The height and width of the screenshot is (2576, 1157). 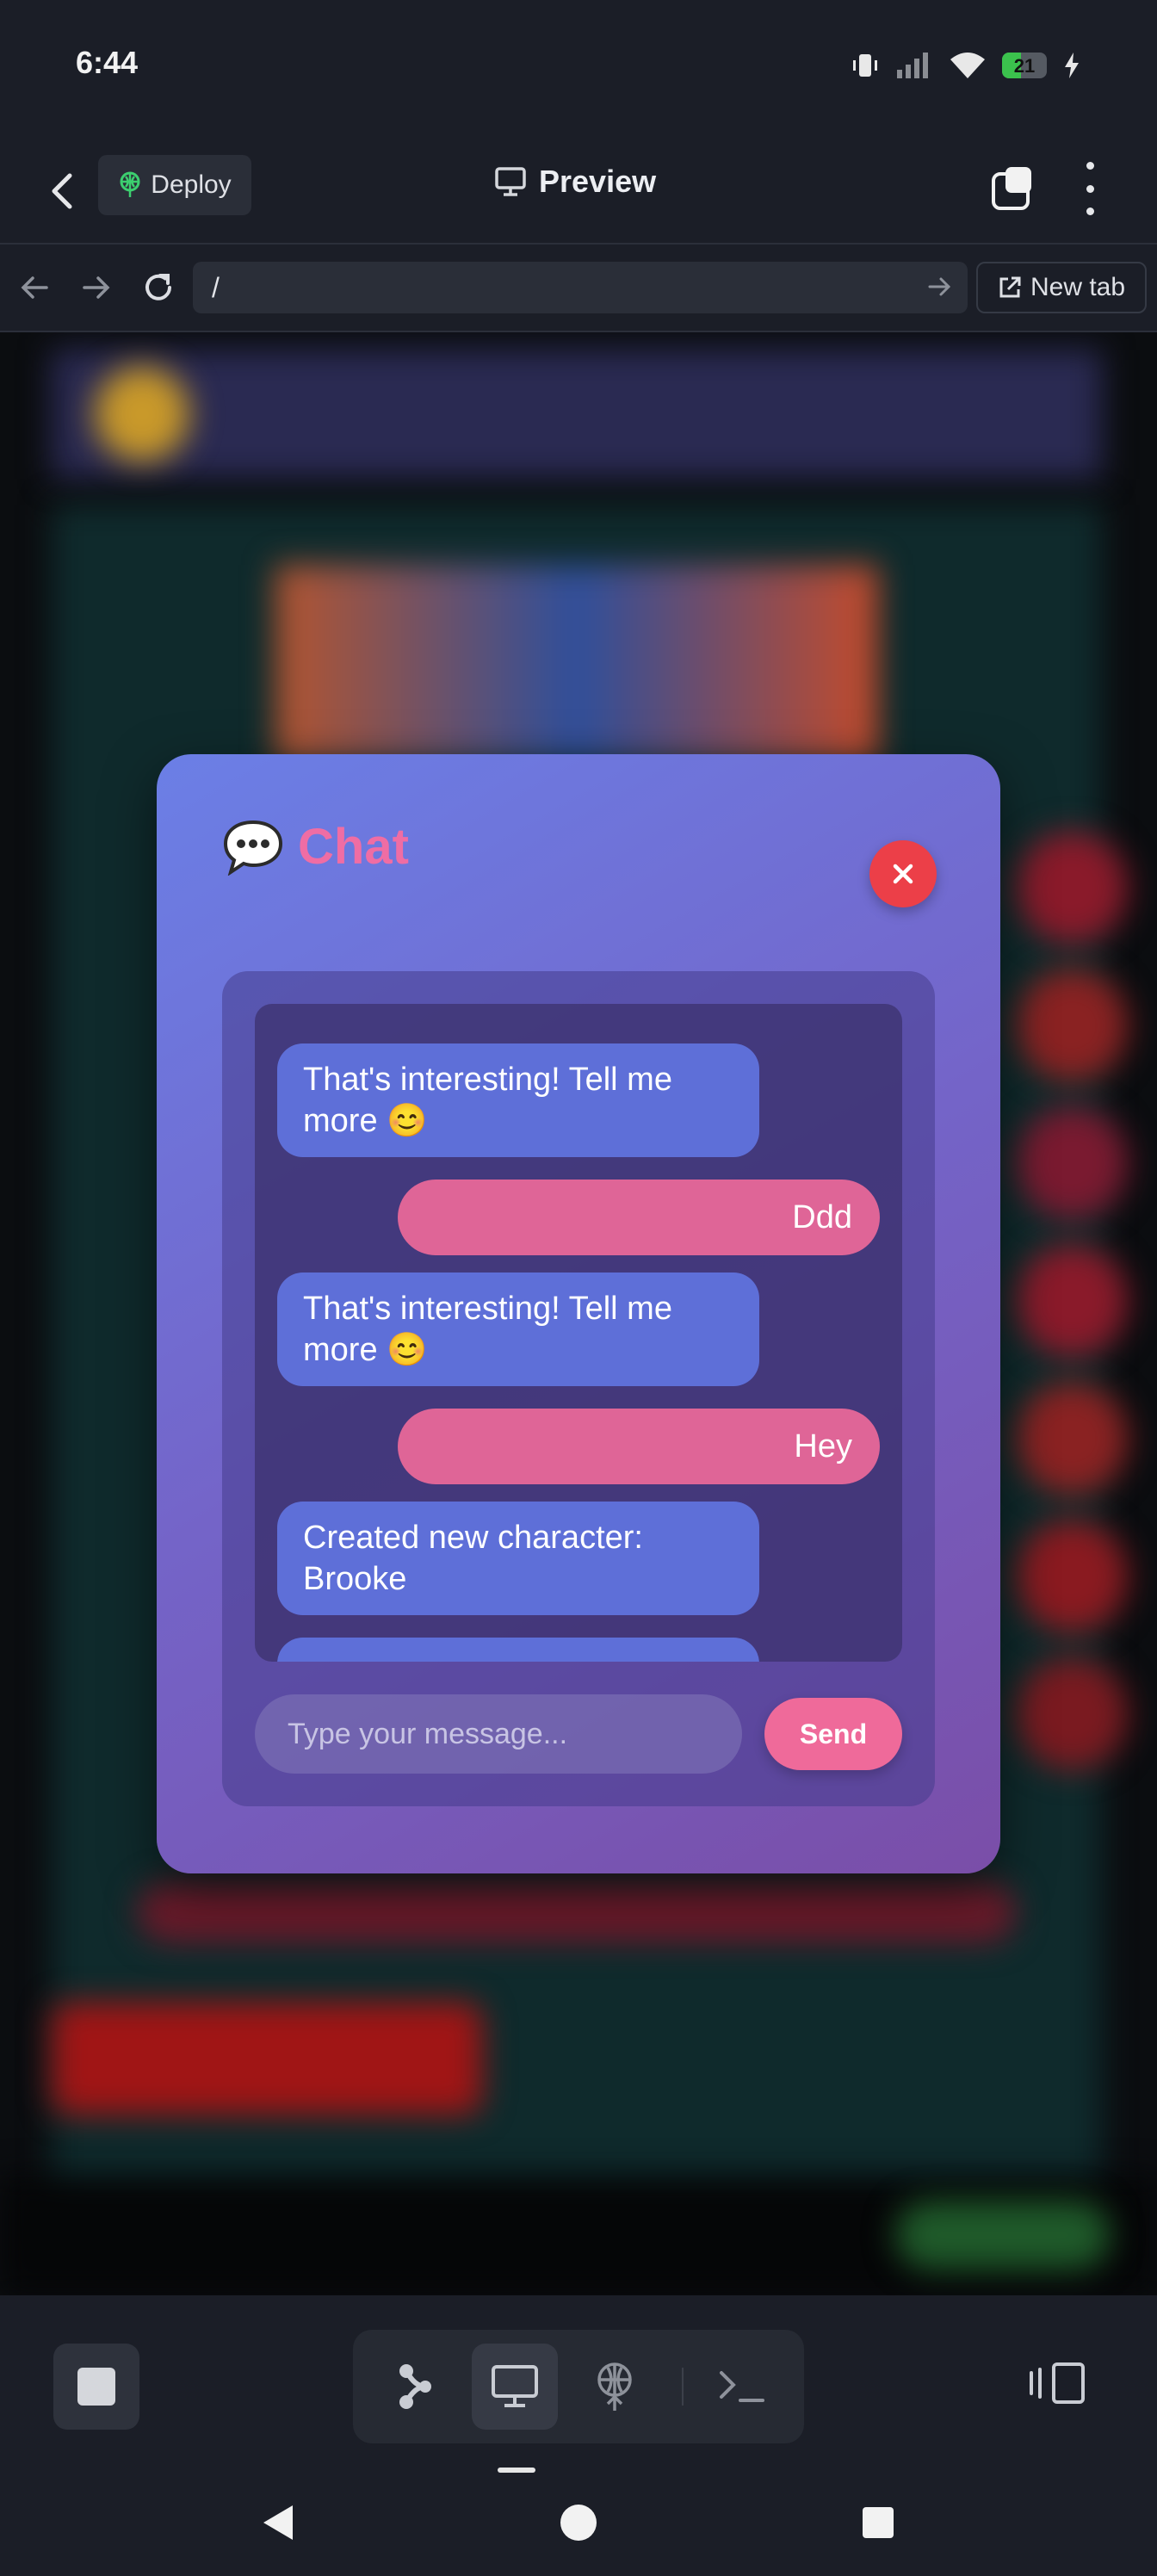 I want to click on vibrate-icon, so click(x=865, y=65).